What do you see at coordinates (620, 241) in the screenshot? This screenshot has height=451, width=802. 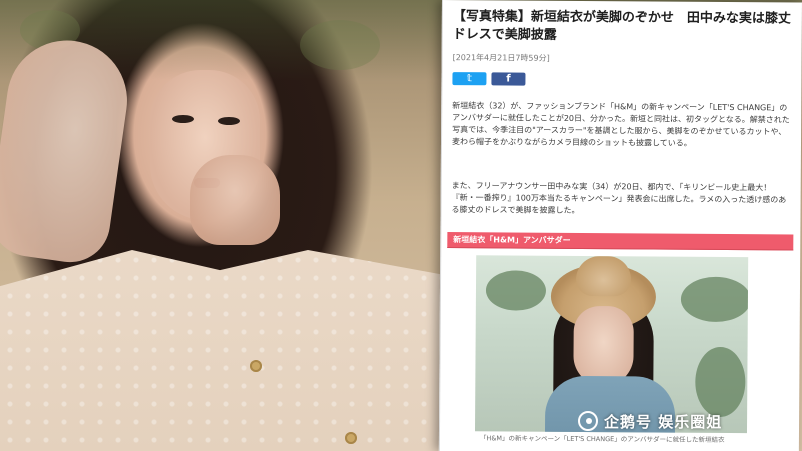 I see `section-heading-bar: 新垣結衣「H&M」アンバサダー` at bounding box center [620, 241].